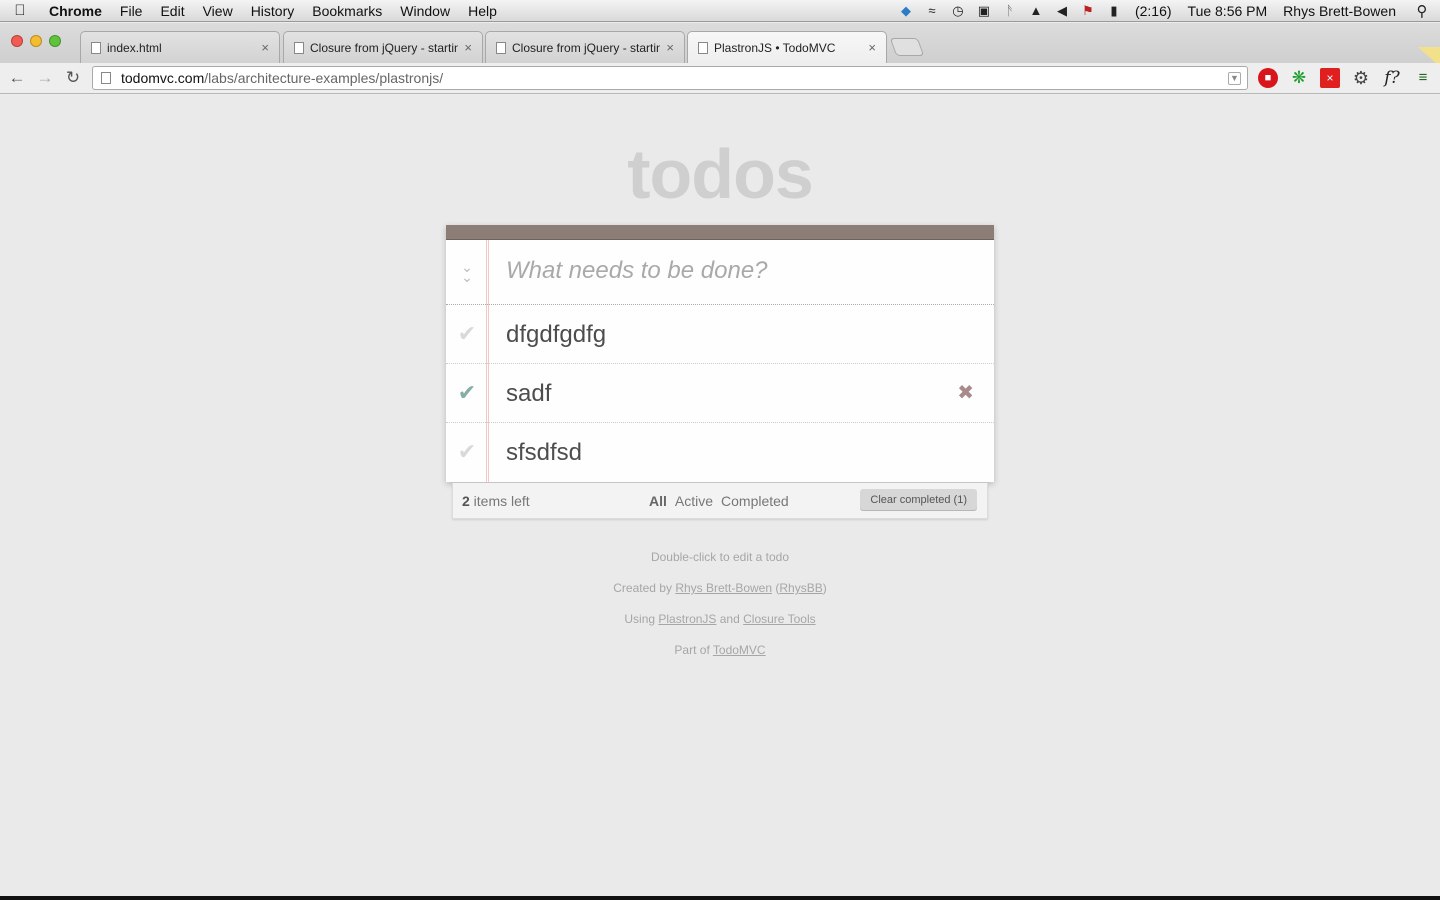  Describe the element at coordinates (172, 11) in the screenshot. I see `menu-edit: Edit` at that location.